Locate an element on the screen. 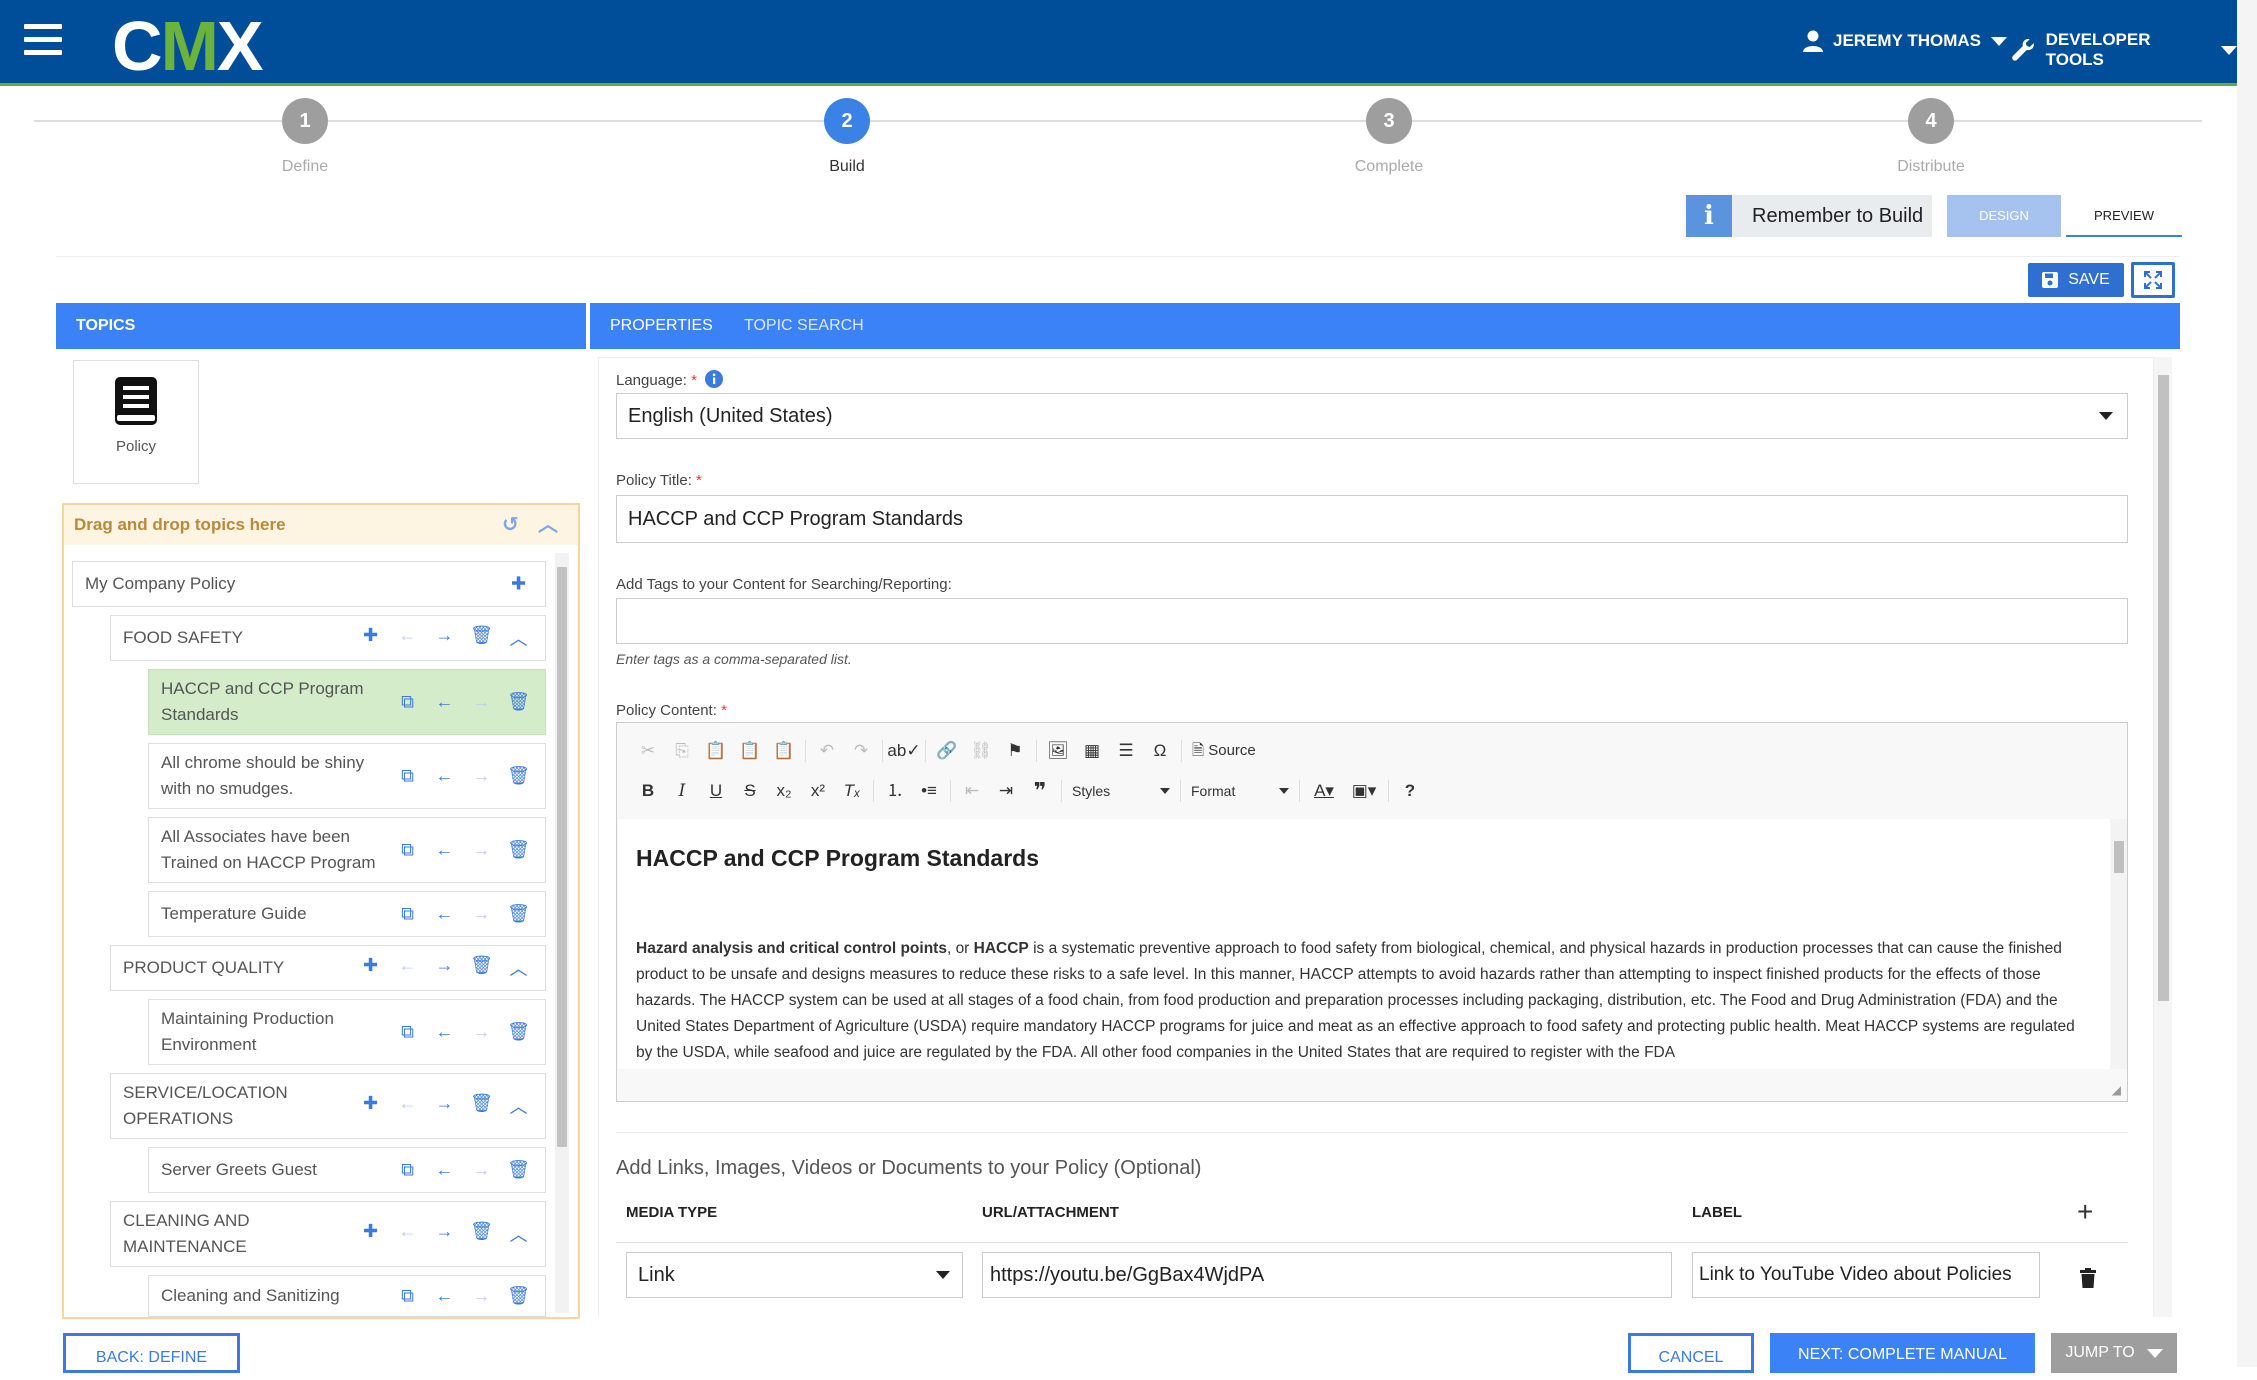 The height and width of the screenshot is (1380, 2257). design-tab: DESIGN is located at coordinates (2004, 216).